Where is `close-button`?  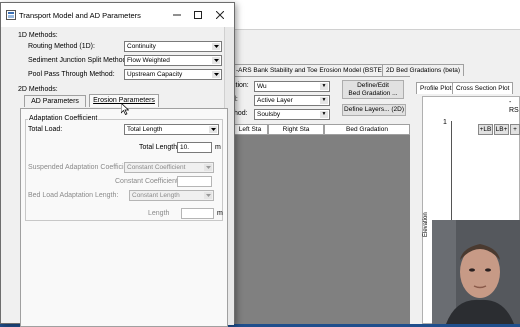
close-button is located at coordinates (220, 15).